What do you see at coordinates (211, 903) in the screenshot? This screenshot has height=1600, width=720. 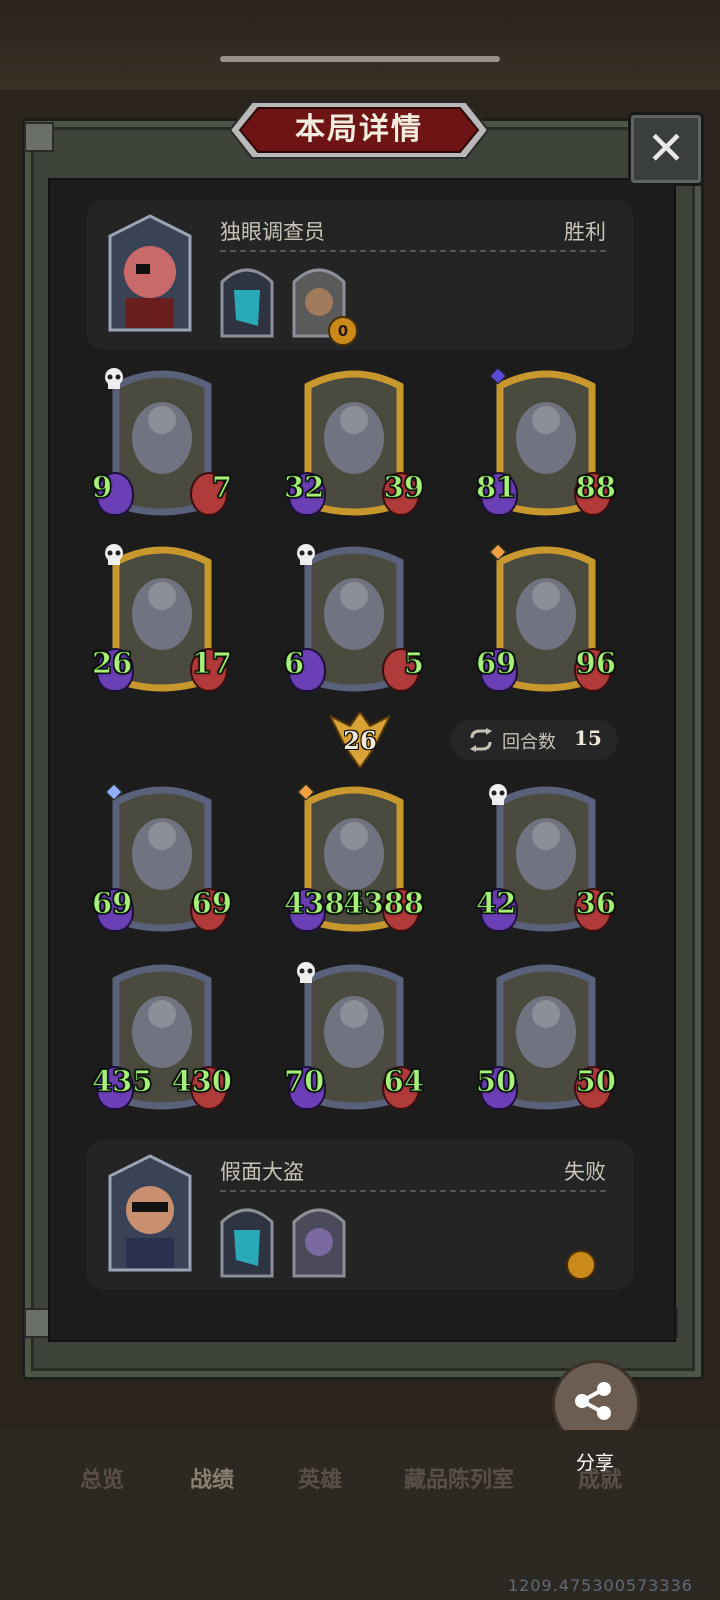 I see `health-value: 69` at bounding box center [211, 903].